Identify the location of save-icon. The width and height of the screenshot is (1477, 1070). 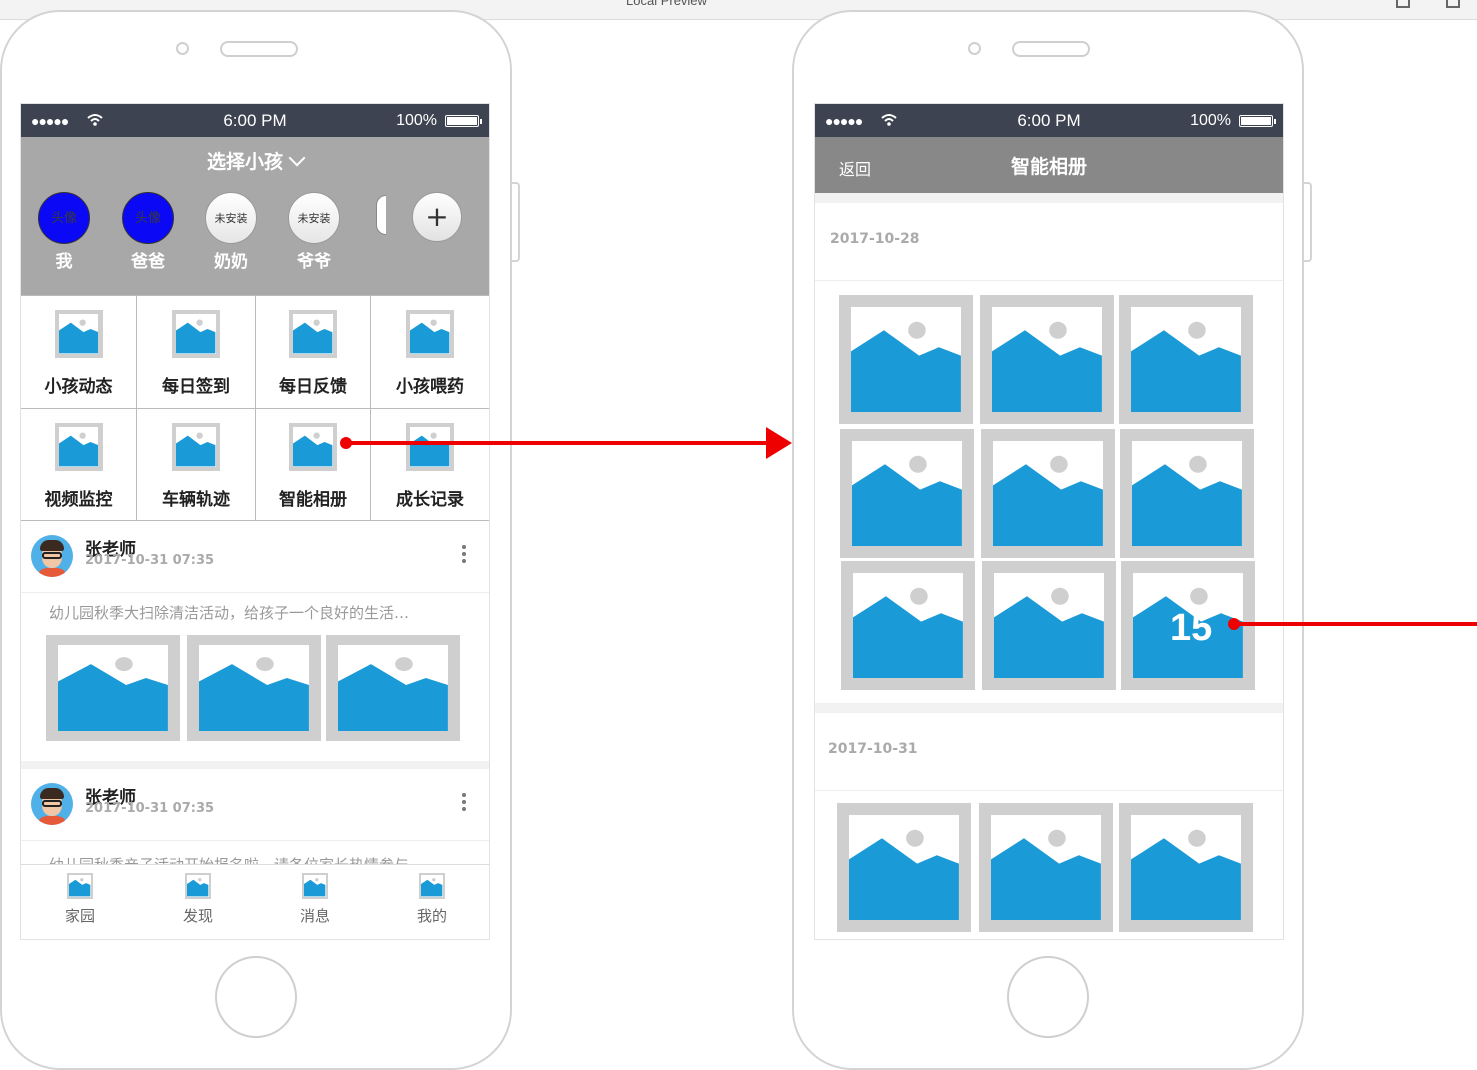
(1403, 4).